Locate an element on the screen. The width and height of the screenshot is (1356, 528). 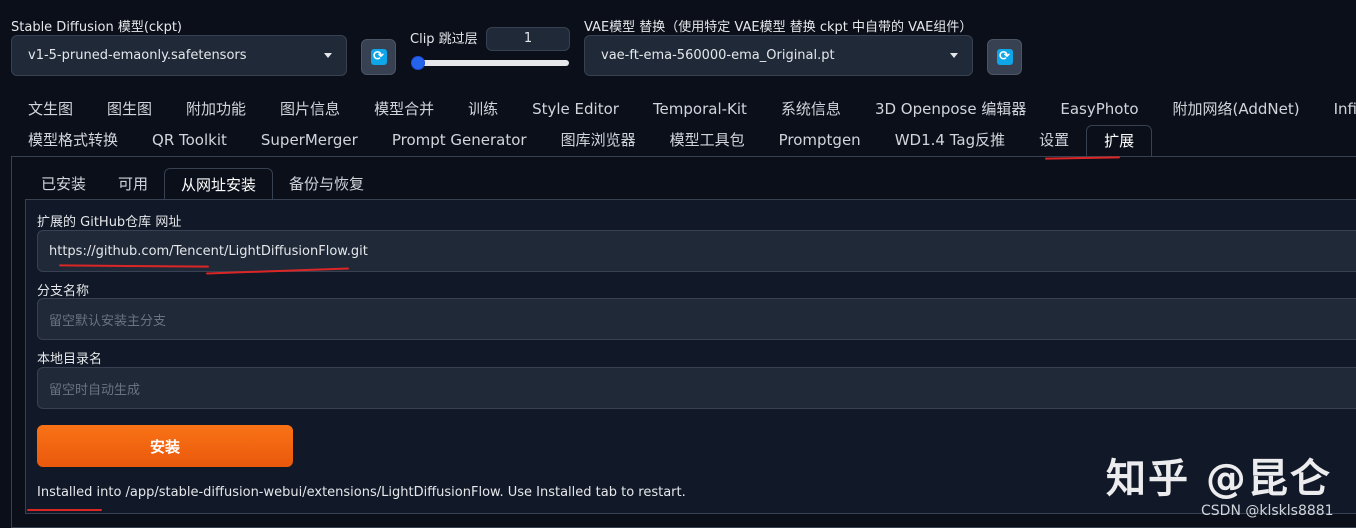
annotation-underline-status is located at coordinates (64, 510).